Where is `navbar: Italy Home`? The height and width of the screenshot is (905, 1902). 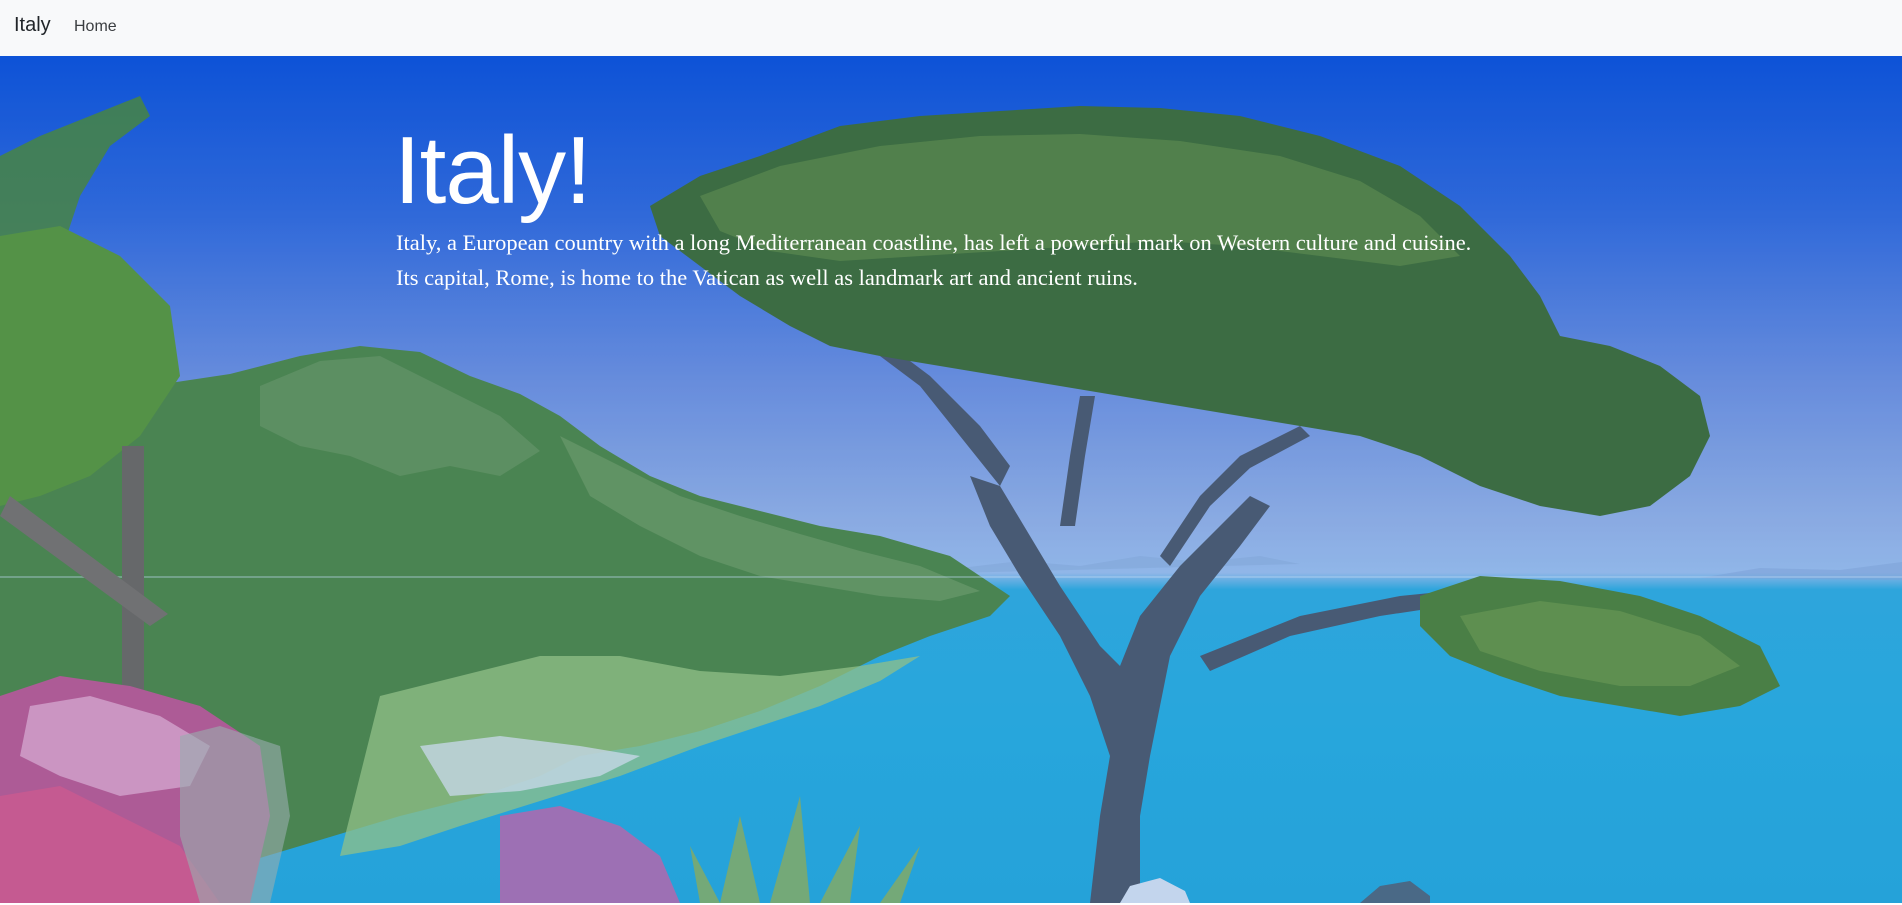 navbar: Italy Home is located at coordinates (951, 28).